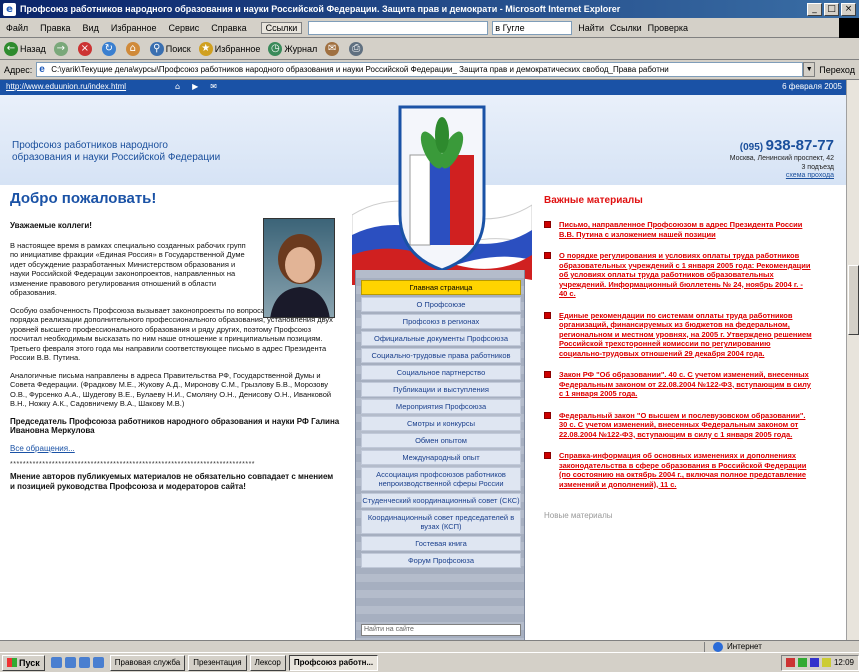 This screenshot has width=859, height=672. I want to click on history-icon: ◷, so click(275, 48).